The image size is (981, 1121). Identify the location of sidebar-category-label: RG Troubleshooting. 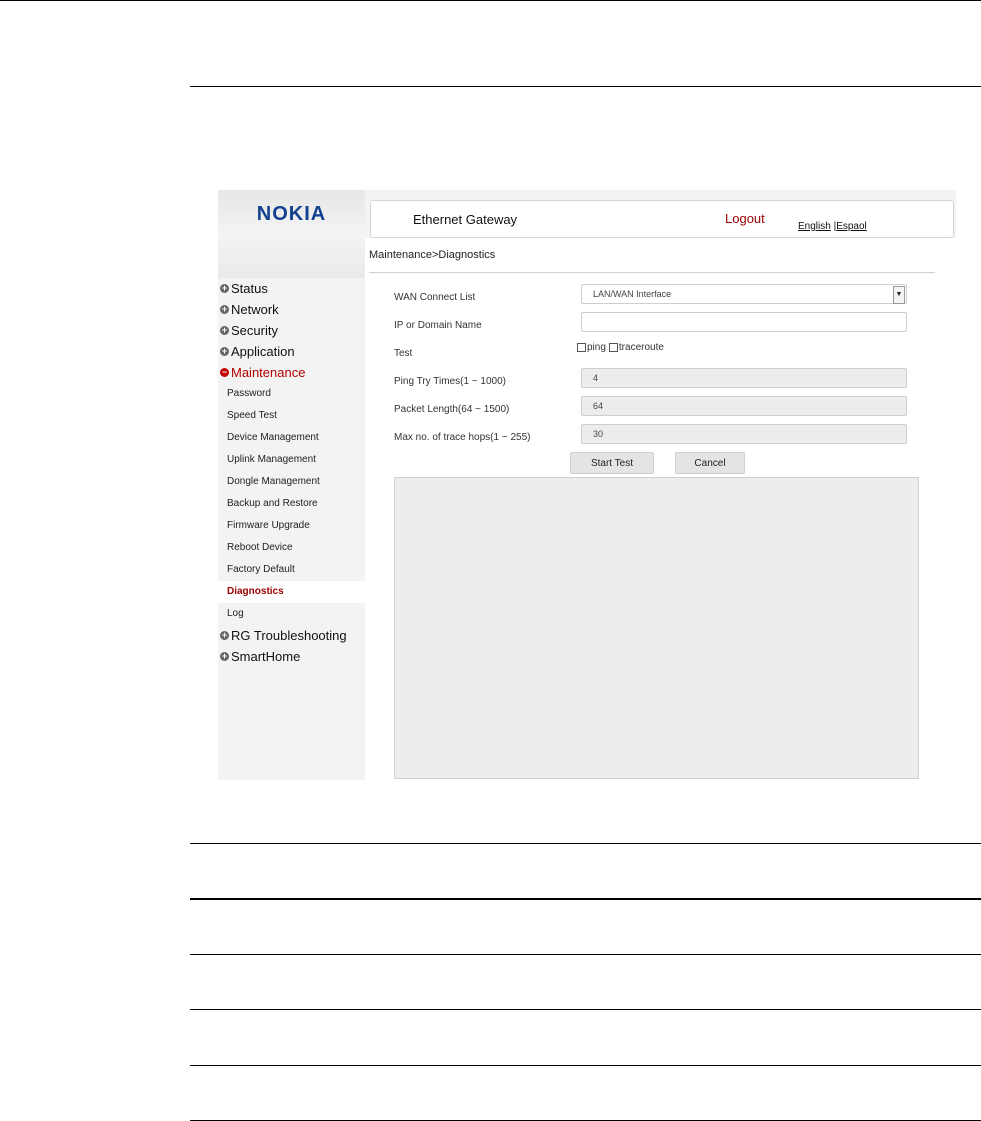
(289, 635).